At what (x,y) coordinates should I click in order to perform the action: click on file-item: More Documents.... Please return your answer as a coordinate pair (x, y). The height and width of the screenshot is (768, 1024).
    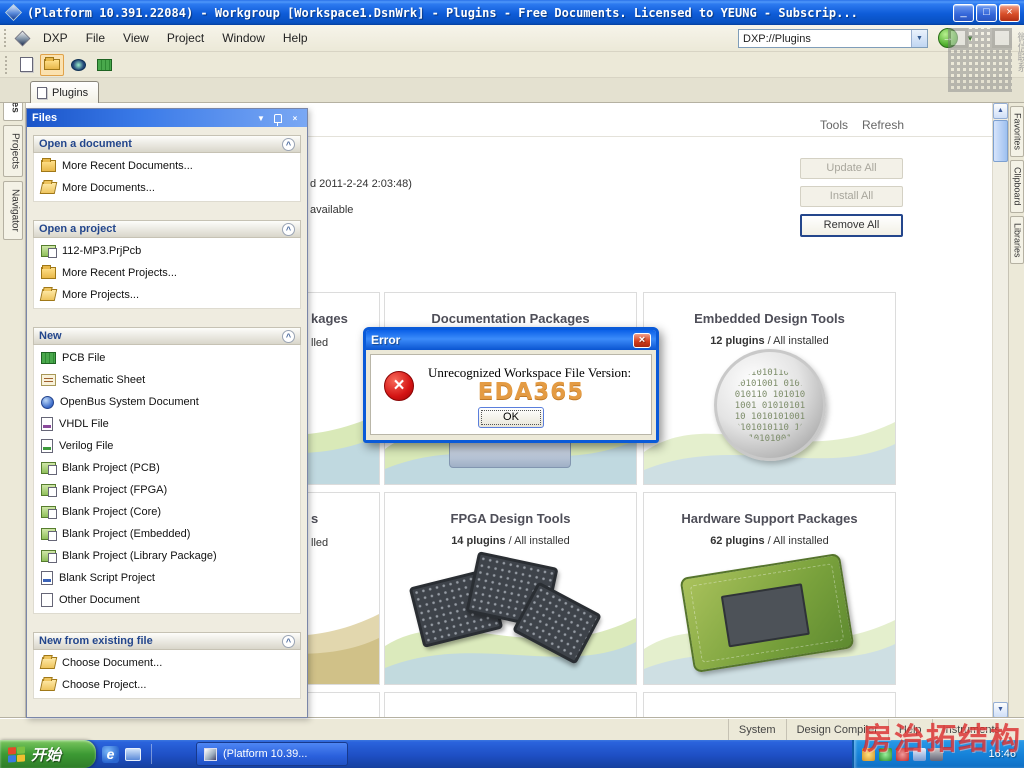
    Looking at the image, I should click on (167, 188).